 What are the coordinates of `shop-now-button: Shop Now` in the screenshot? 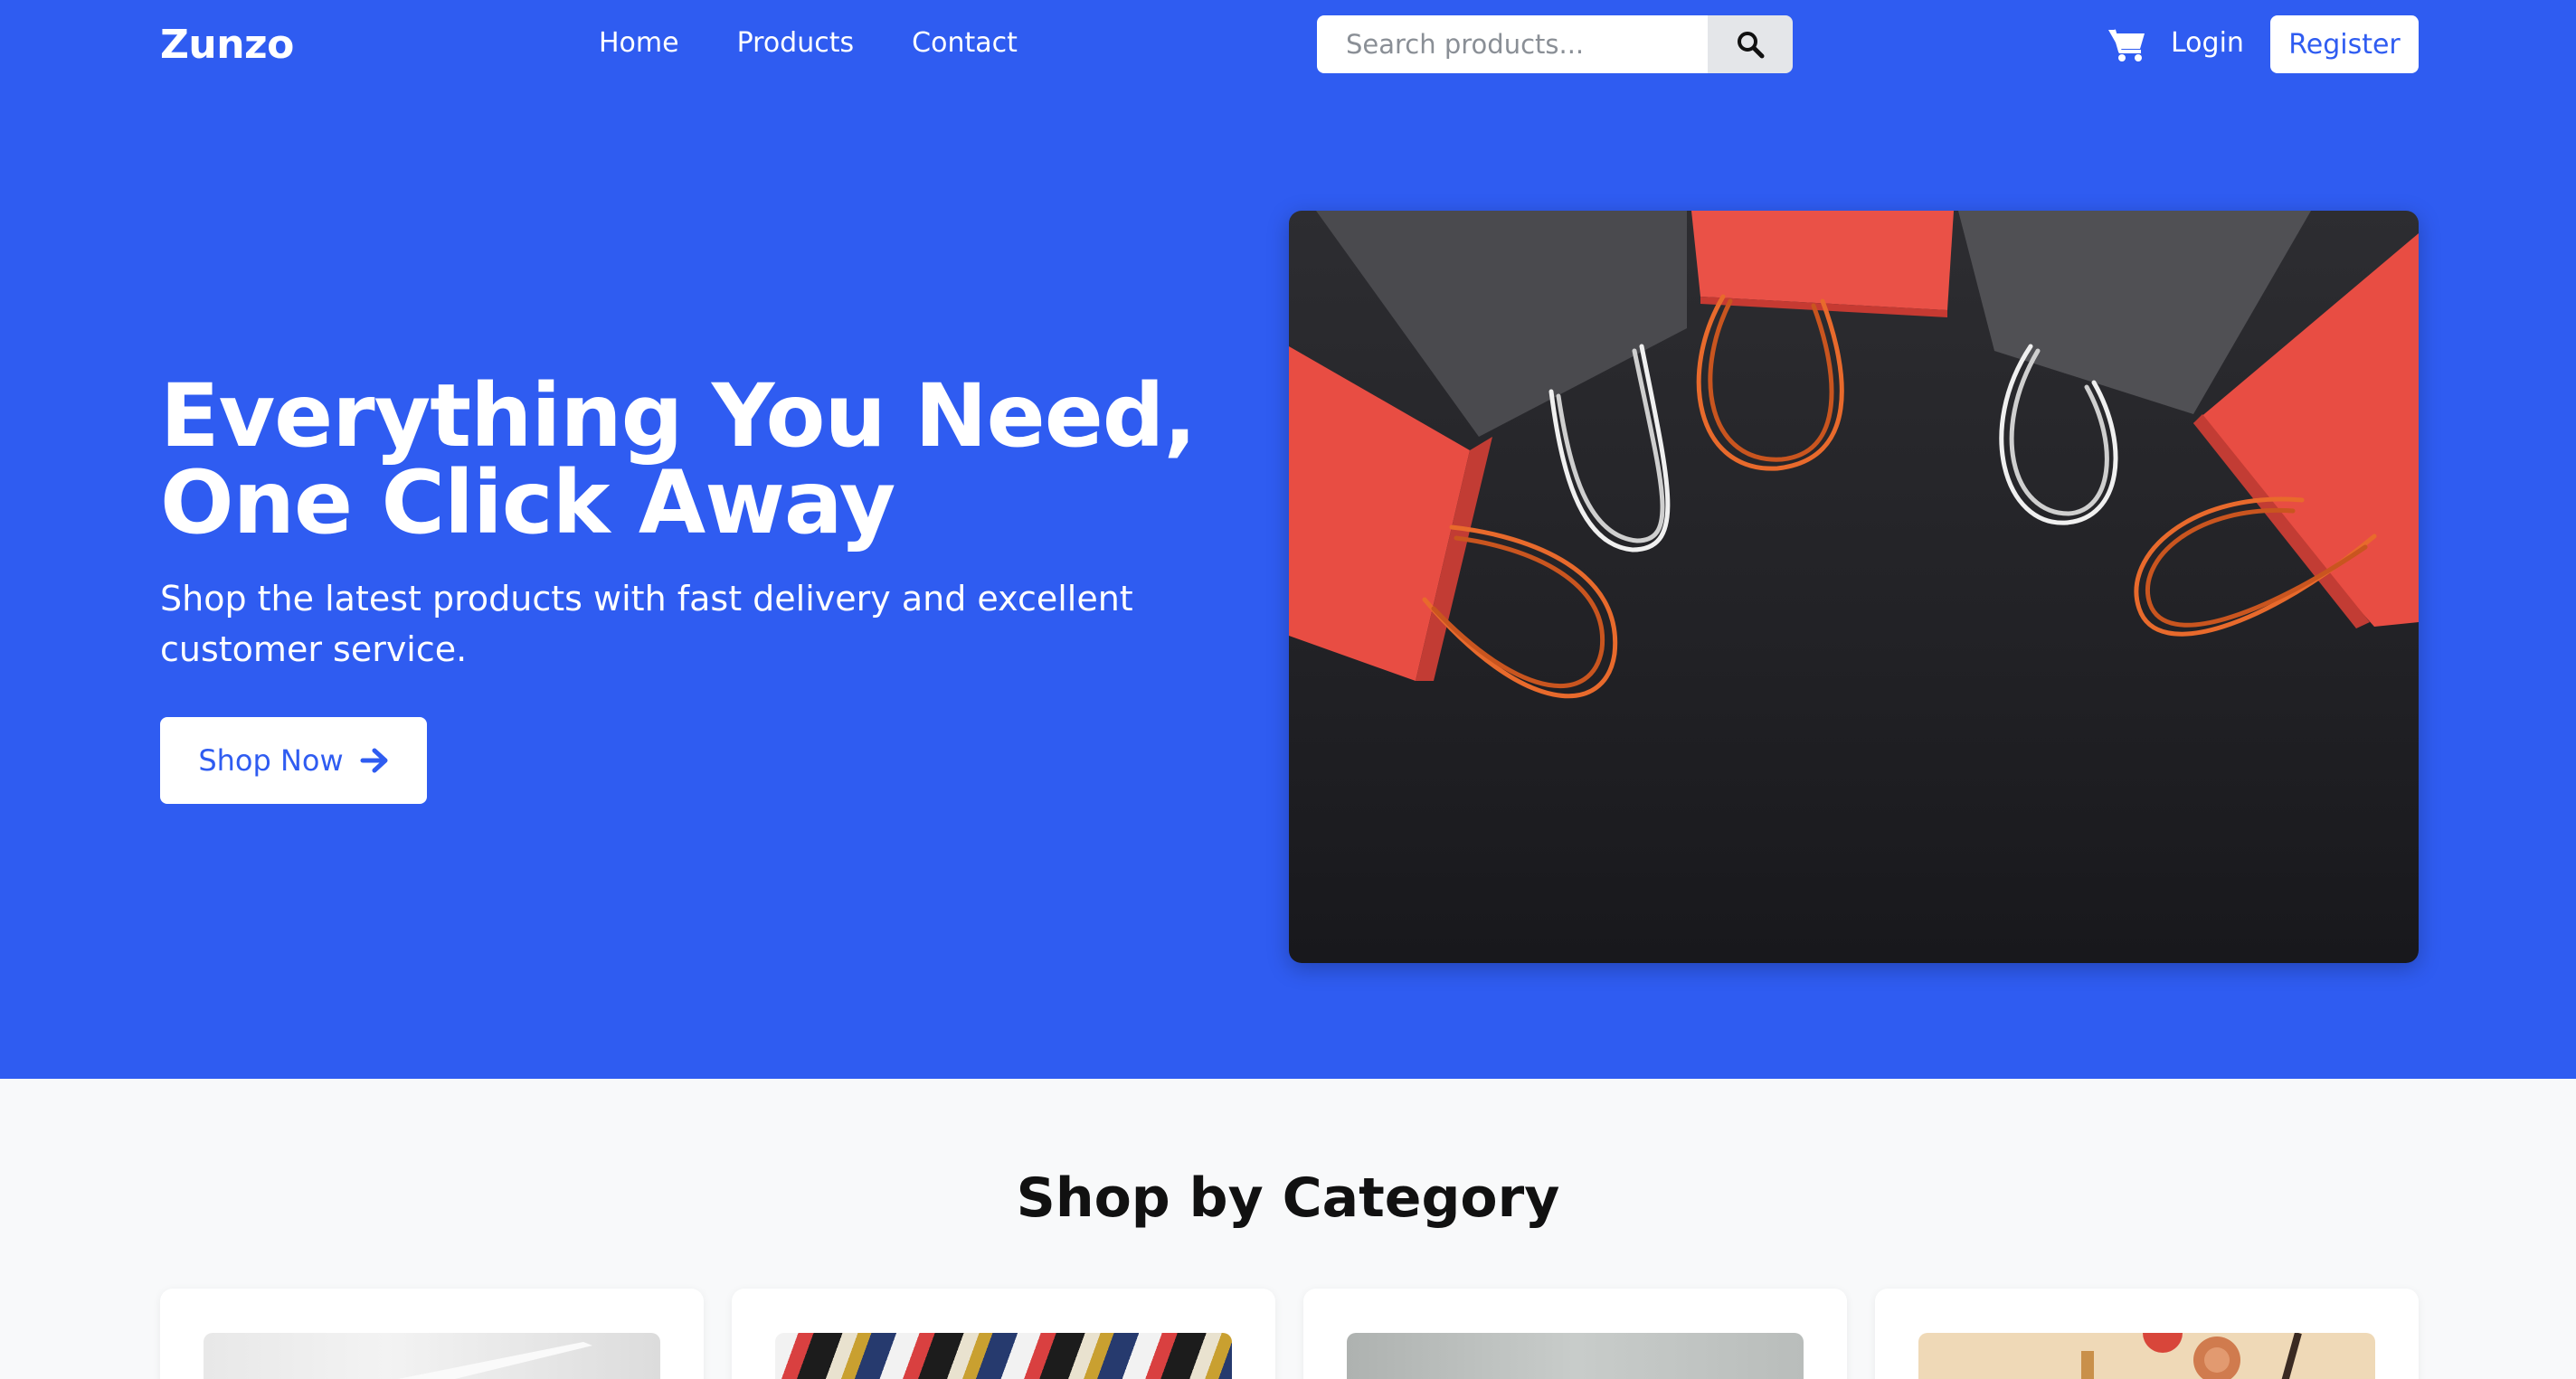 It's located at (293, 760).